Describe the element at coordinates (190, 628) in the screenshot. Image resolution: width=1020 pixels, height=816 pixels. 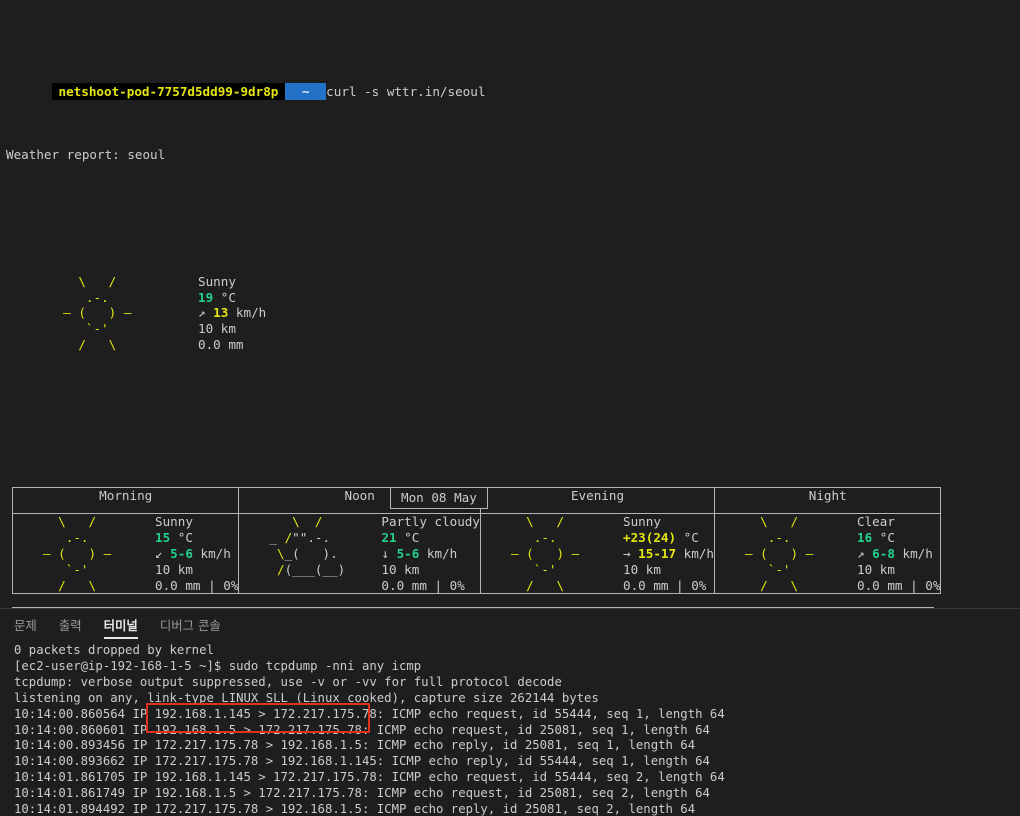
I see `panel-tab-3: 디버그 콘솔` at that location.